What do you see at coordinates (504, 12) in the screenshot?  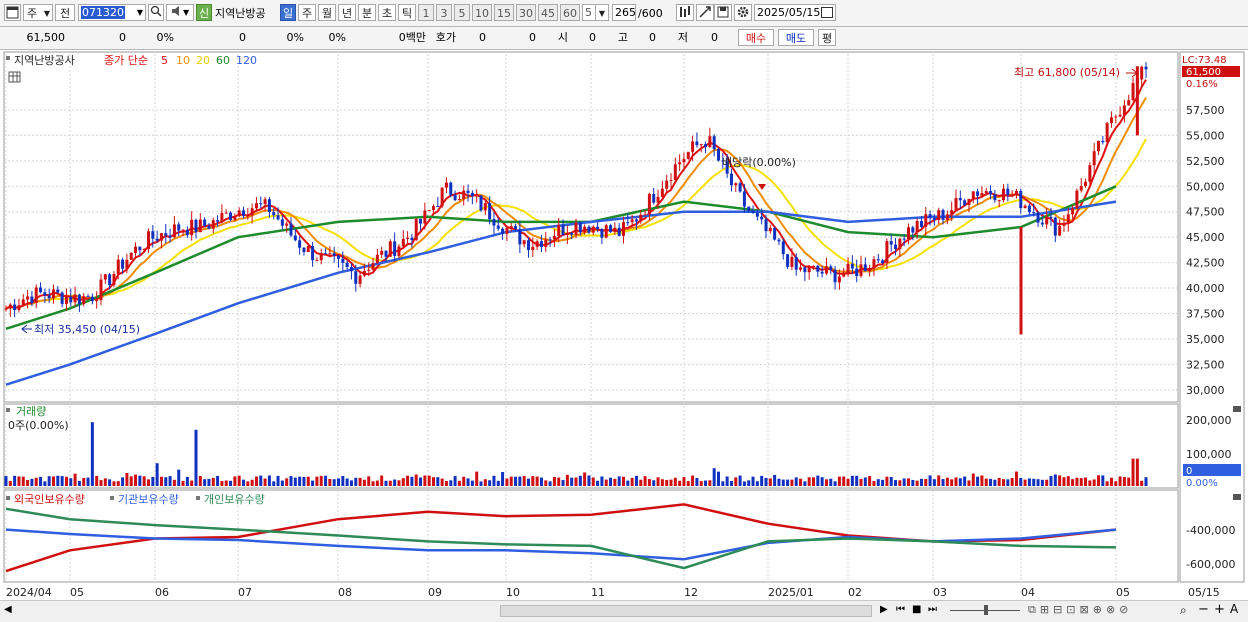 I see `interval-15: 15` at bounding box center [504, 12].